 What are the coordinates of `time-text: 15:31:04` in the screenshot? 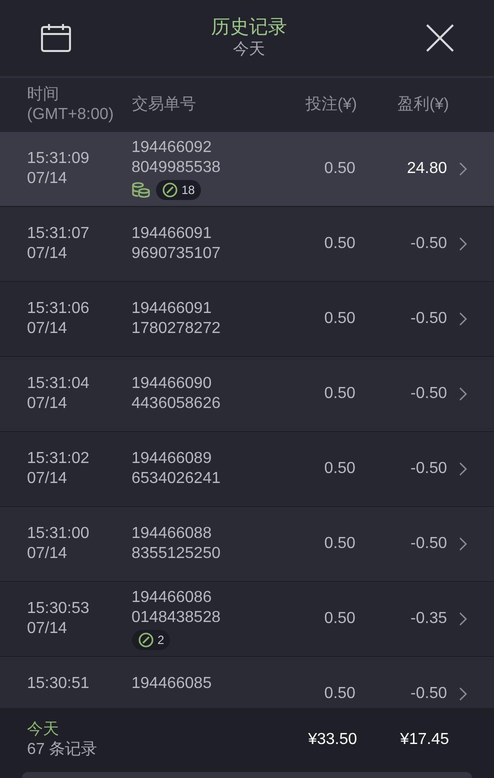 It's located at (58, 384).